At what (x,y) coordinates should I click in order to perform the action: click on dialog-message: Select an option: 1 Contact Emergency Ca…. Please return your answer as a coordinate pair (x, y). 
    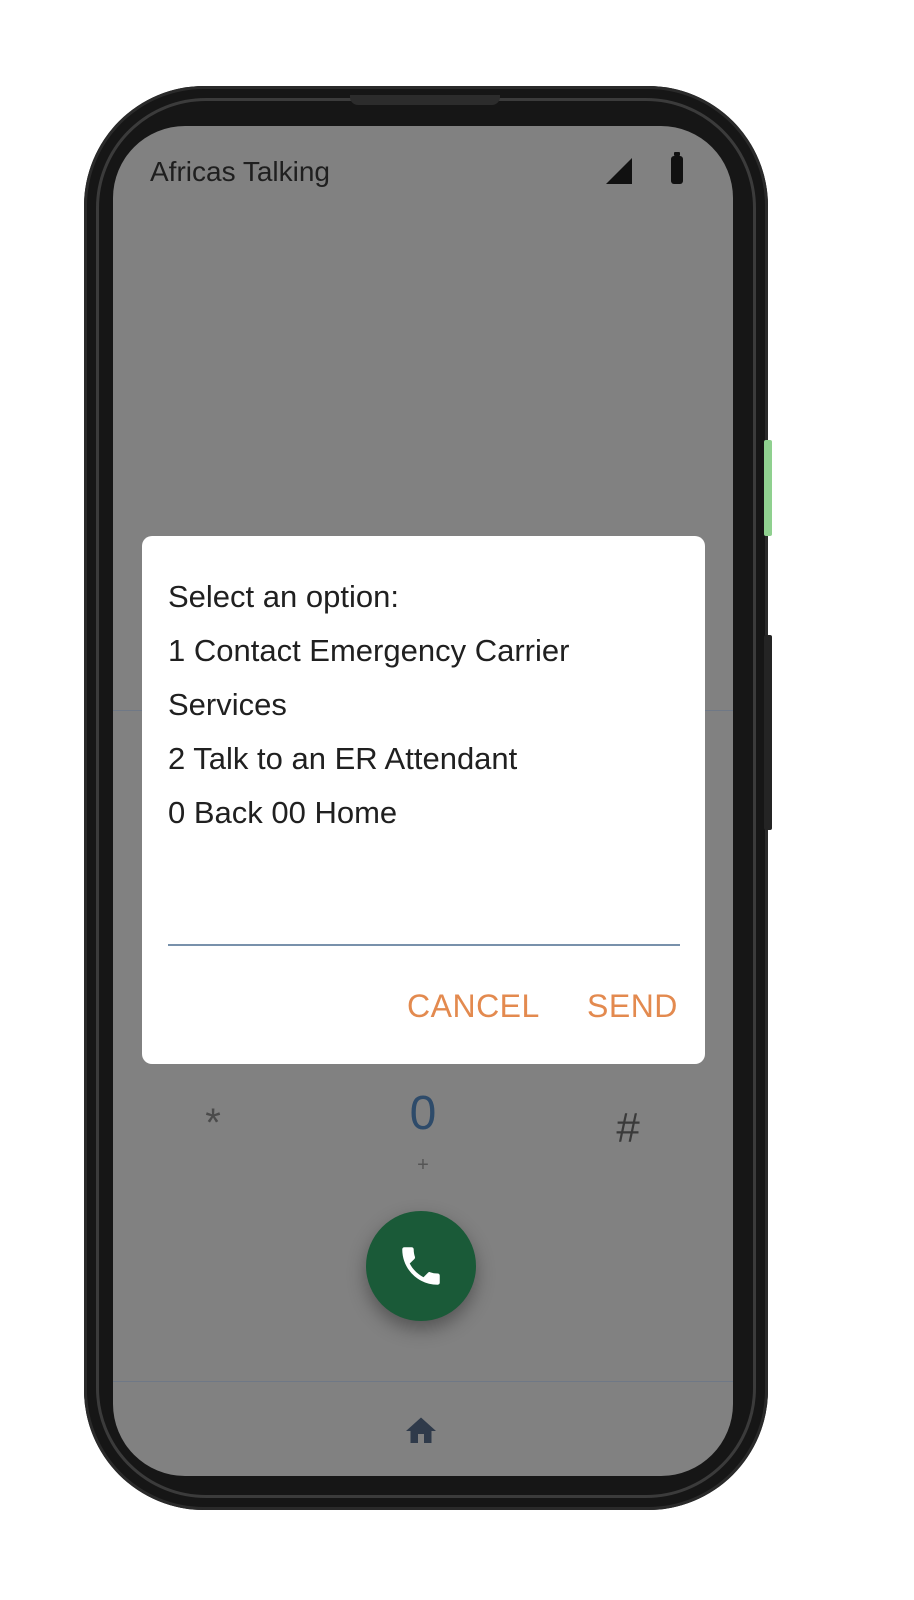
    Looking at the image, I should click on (428, 705).